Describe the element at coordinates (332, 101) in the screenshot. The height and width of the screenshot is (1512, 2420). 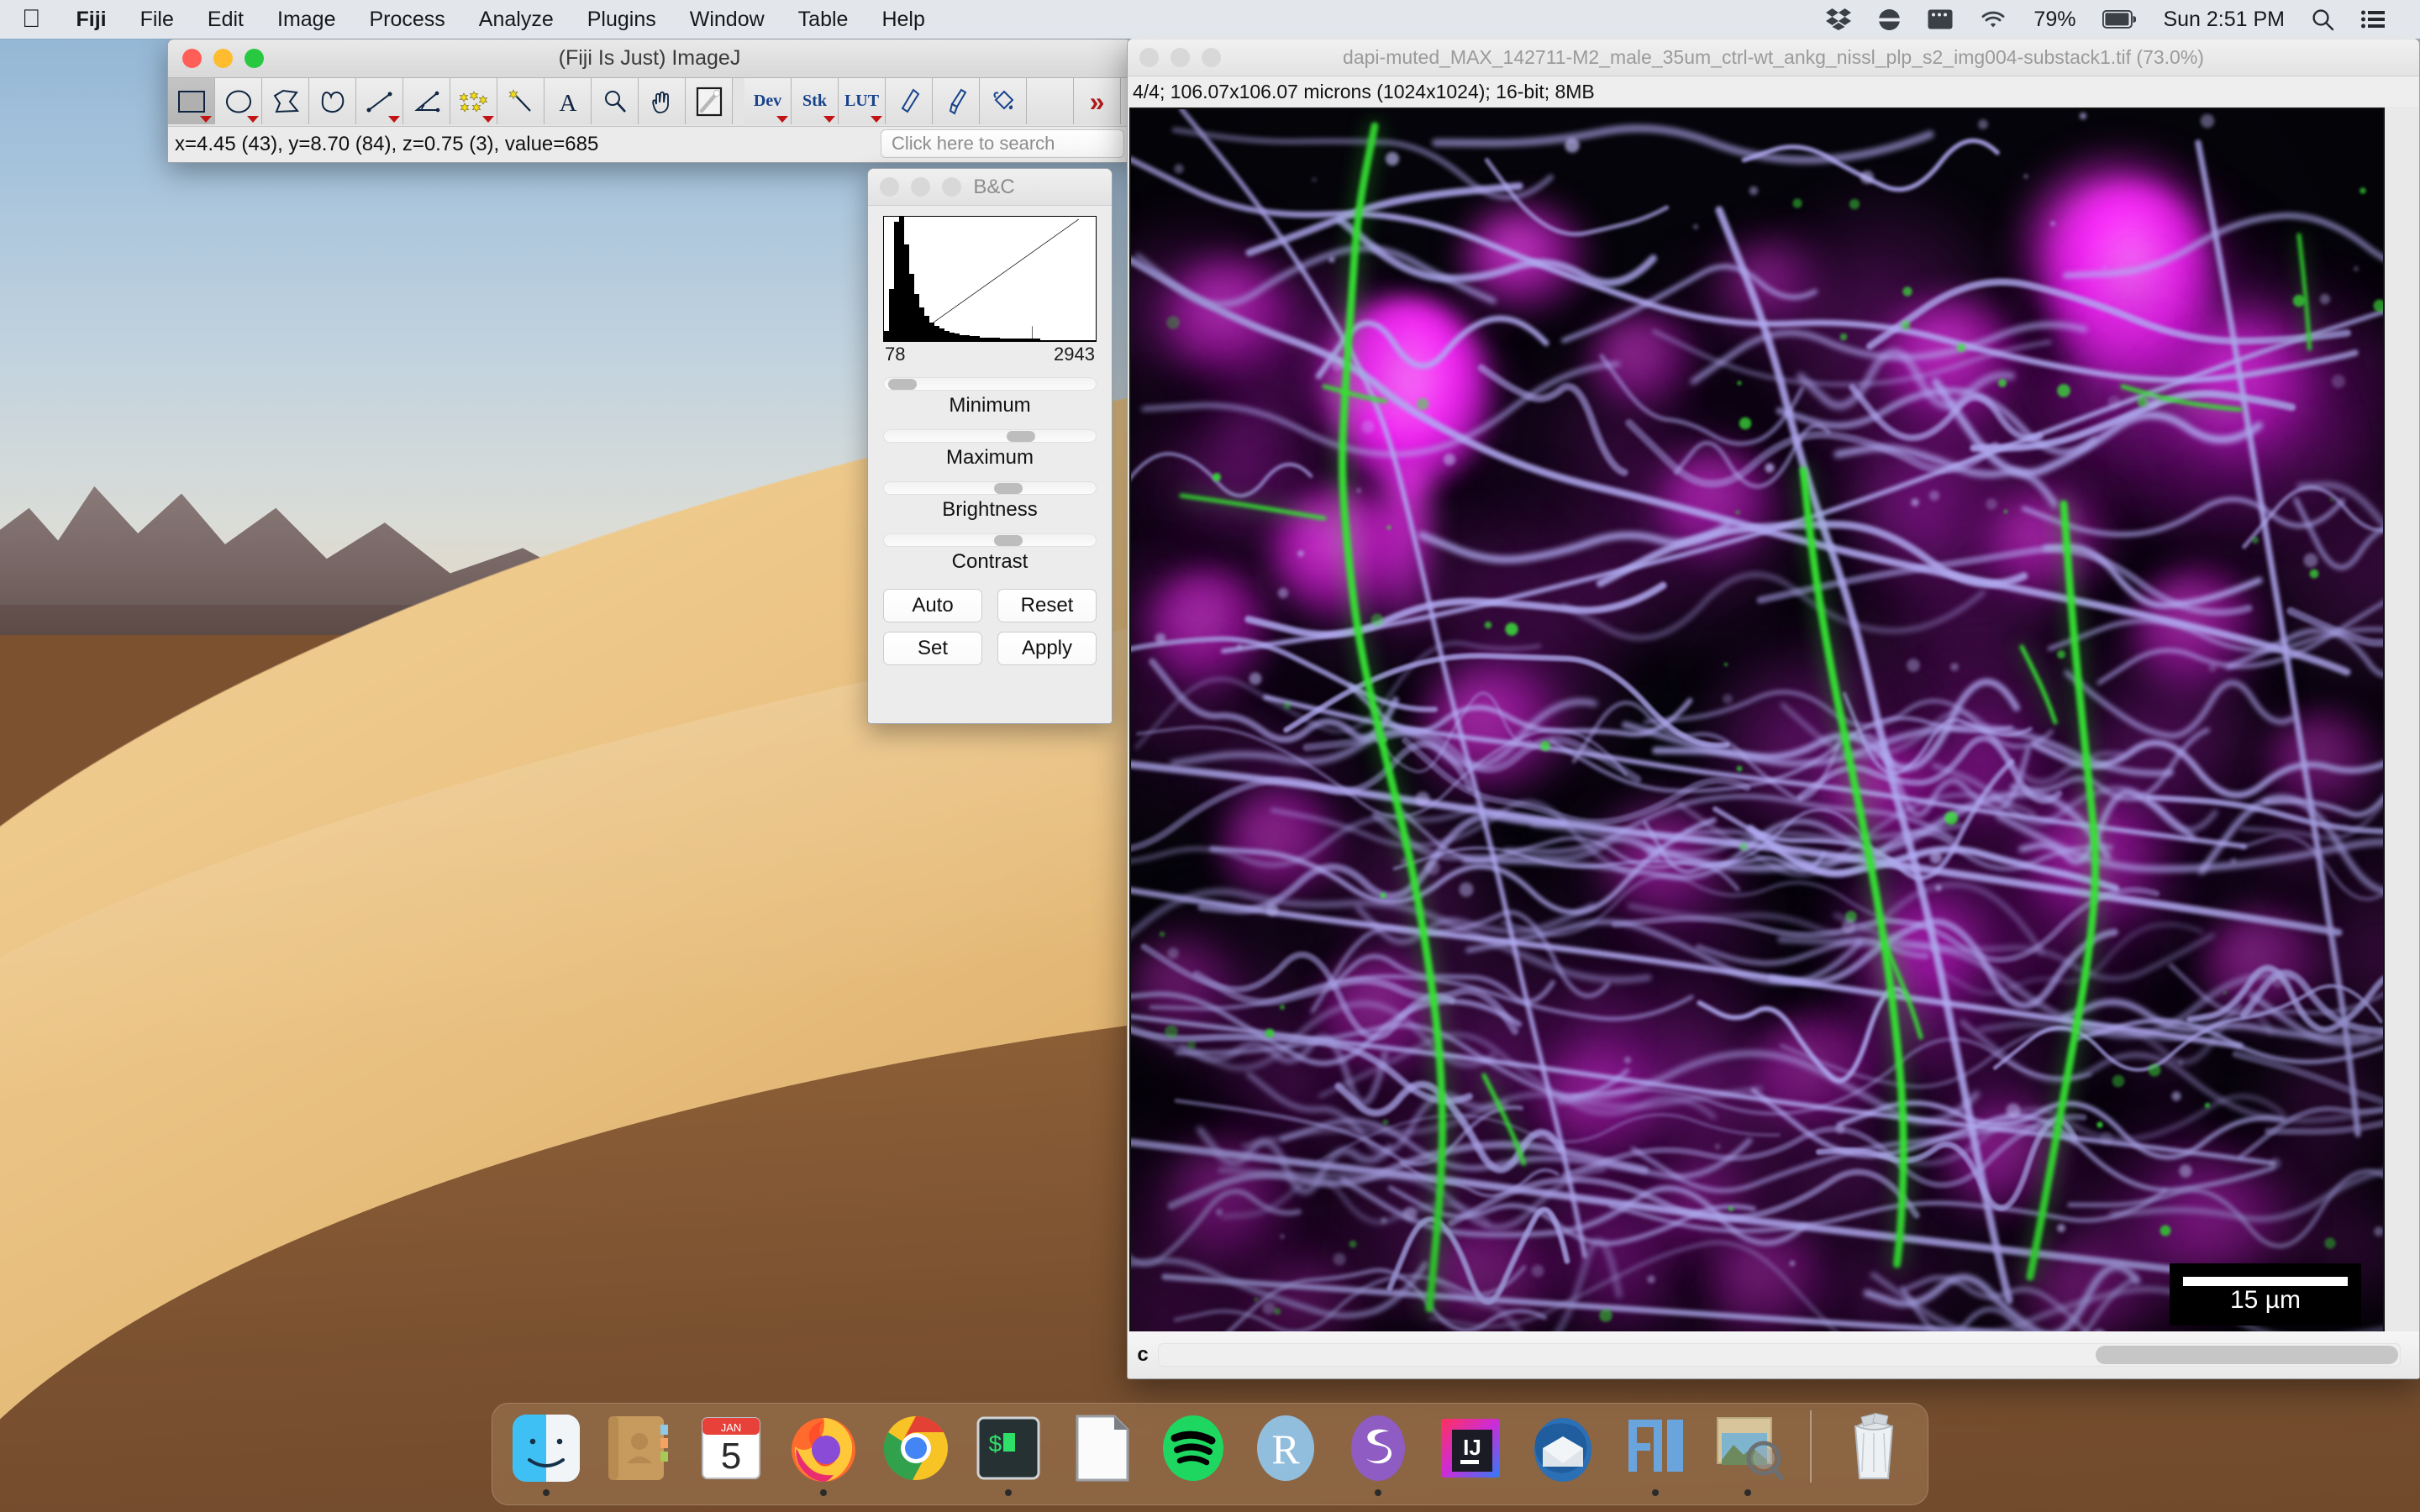
I see `freehand-tool` at that location.